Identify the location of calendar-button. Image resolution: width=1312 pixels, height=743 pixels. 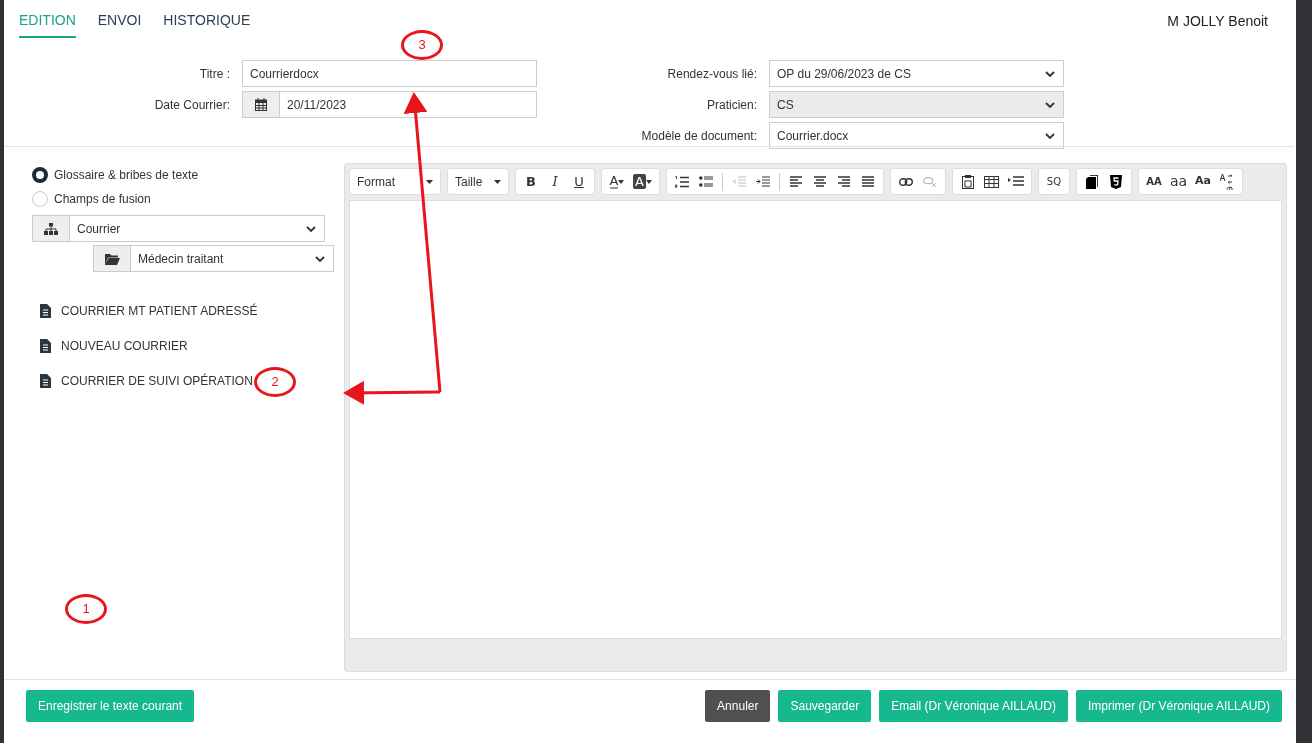
(261, 104).